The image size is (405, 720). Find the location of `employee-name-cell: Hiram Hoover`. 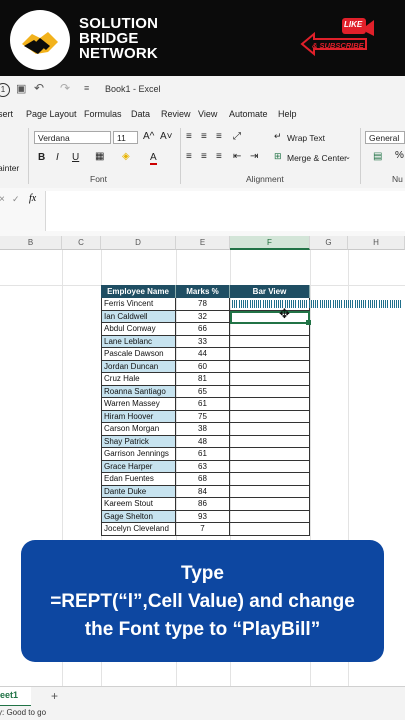

employee-name-cell: Hiram Hoover is located at coordinates (138, 416).